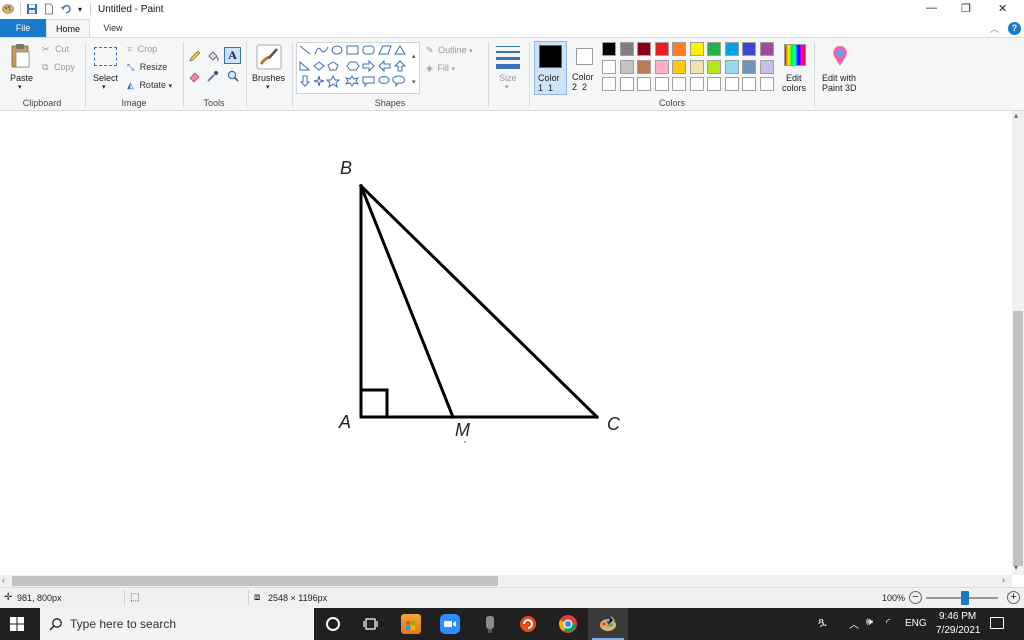 This screenshot has height=640, width=1024. Describe the element at coordinates (370, 624) in the screenshot. I see `task-view-icon` at that location.